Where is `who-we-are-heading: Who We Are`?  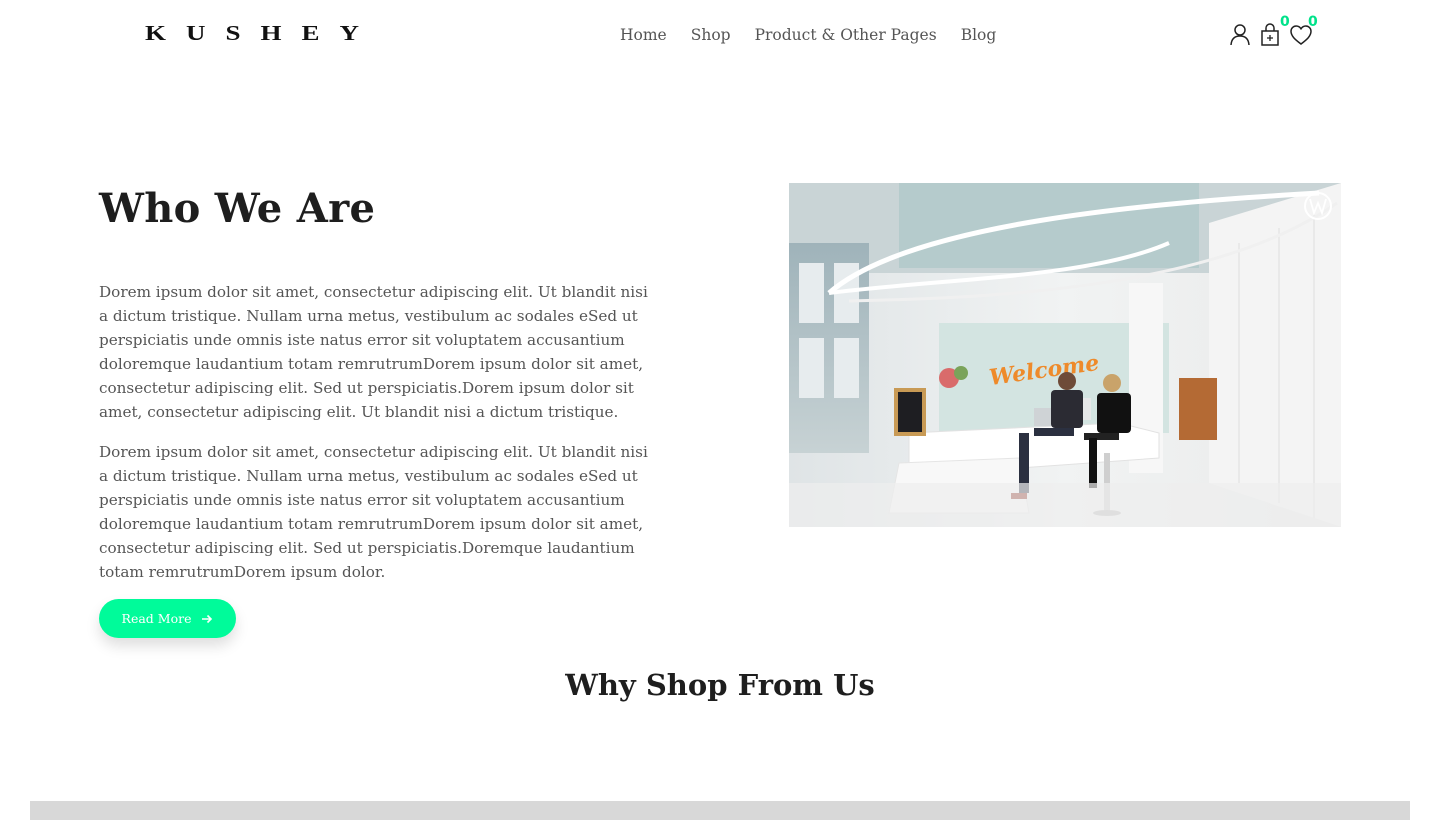 who-we-are-heading: Who We Are is located at coordinates (237, 208).